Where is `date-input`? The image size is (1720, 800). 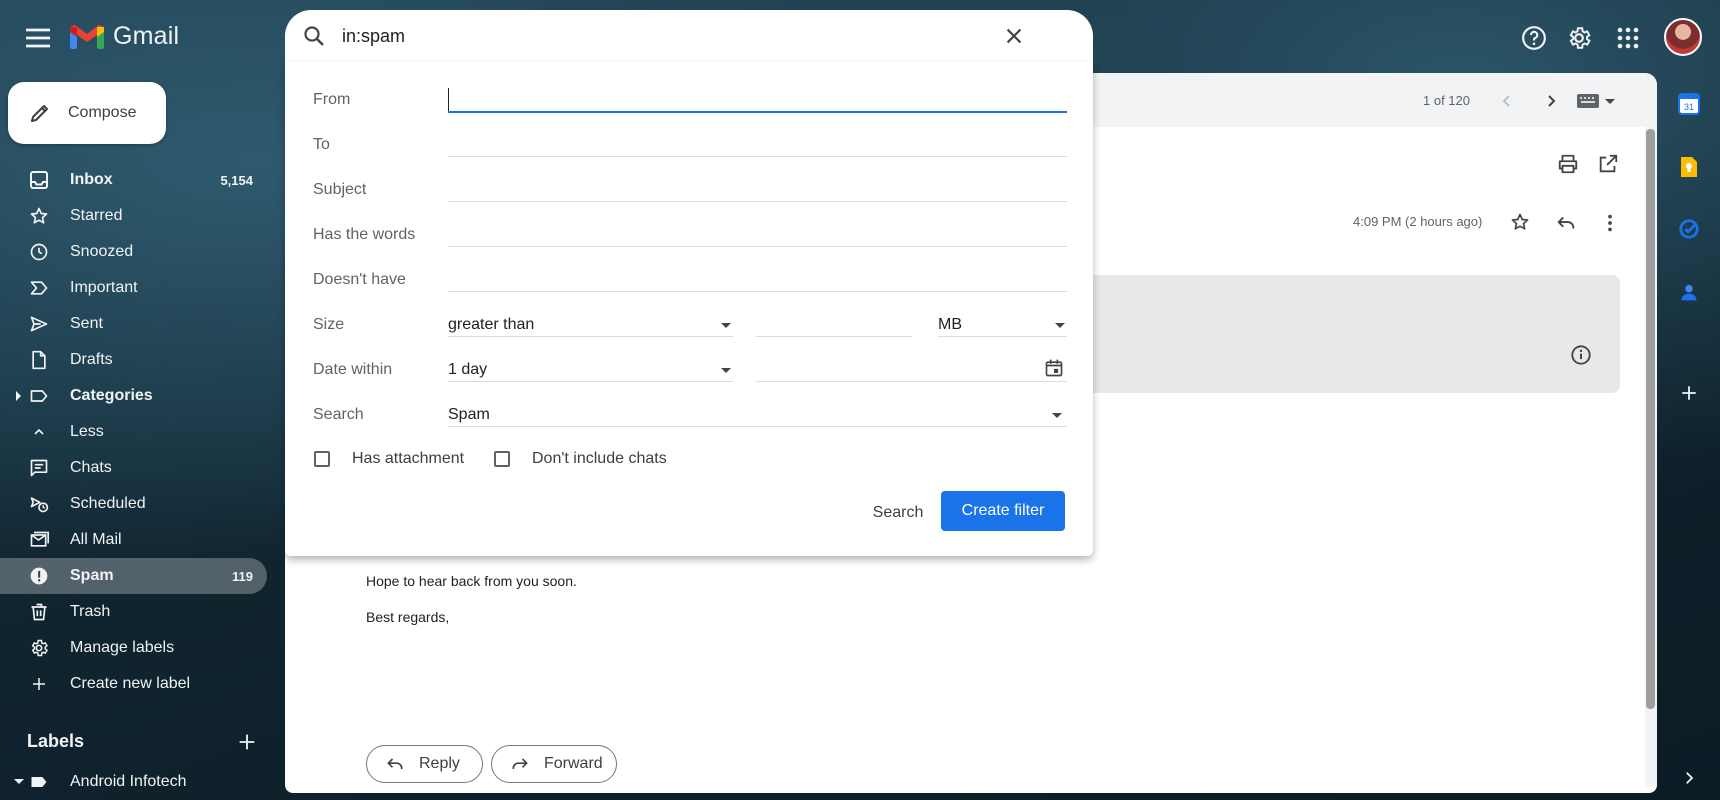
date-input is located at coordinates (891, 370).